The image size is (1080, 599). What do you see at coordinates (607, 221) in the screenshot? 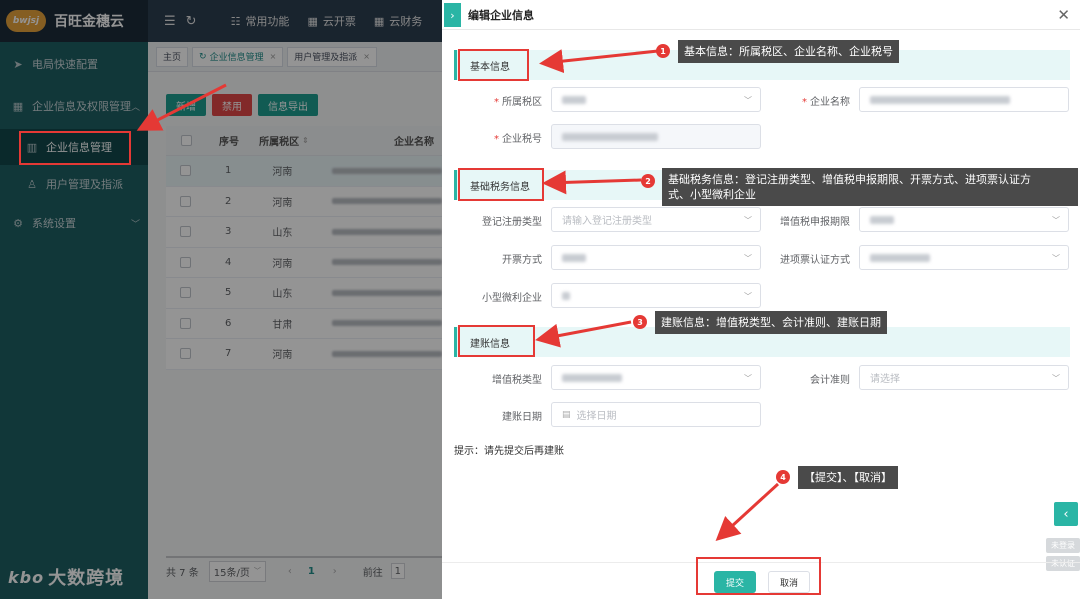
I see `reg-type-placeholder: 请输入登记注册类型` at bounding box center [607, 221].